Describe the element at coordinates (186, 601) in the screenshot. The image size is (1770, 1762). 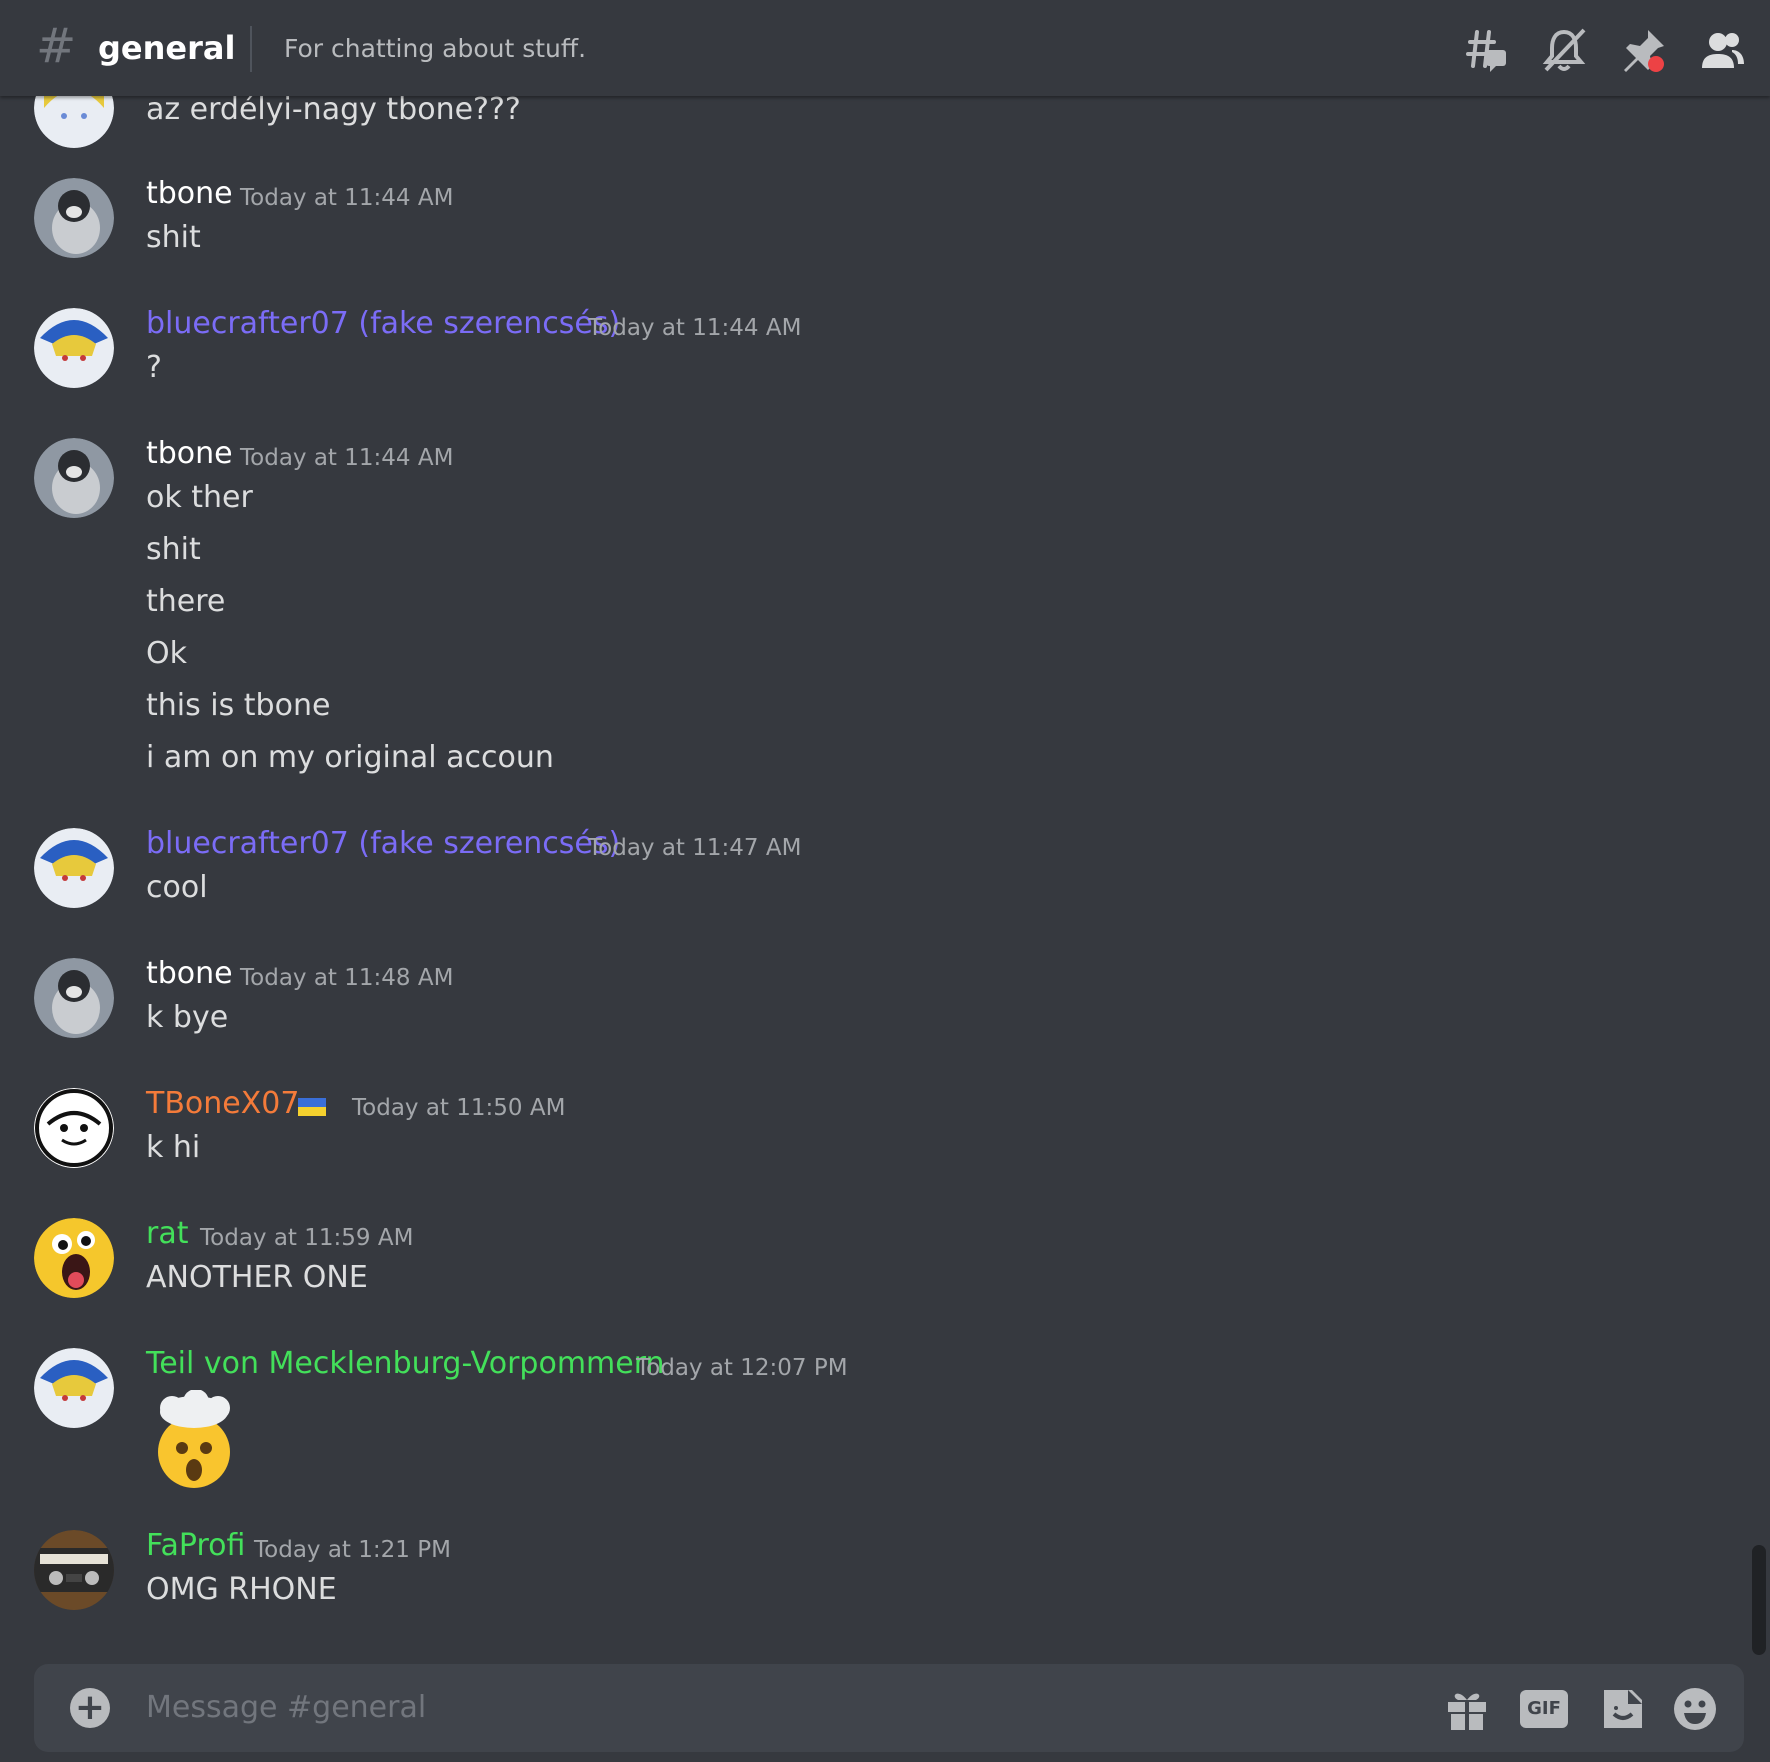
I see `message-text: there` at that location.